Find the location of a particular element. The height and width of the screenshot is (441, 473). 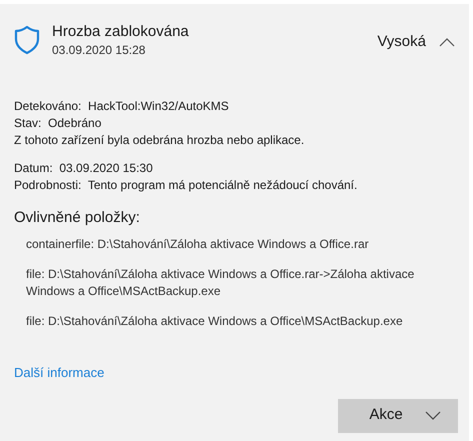

detail-line: Stav: Odebráno is located at coordinates (58, 123).